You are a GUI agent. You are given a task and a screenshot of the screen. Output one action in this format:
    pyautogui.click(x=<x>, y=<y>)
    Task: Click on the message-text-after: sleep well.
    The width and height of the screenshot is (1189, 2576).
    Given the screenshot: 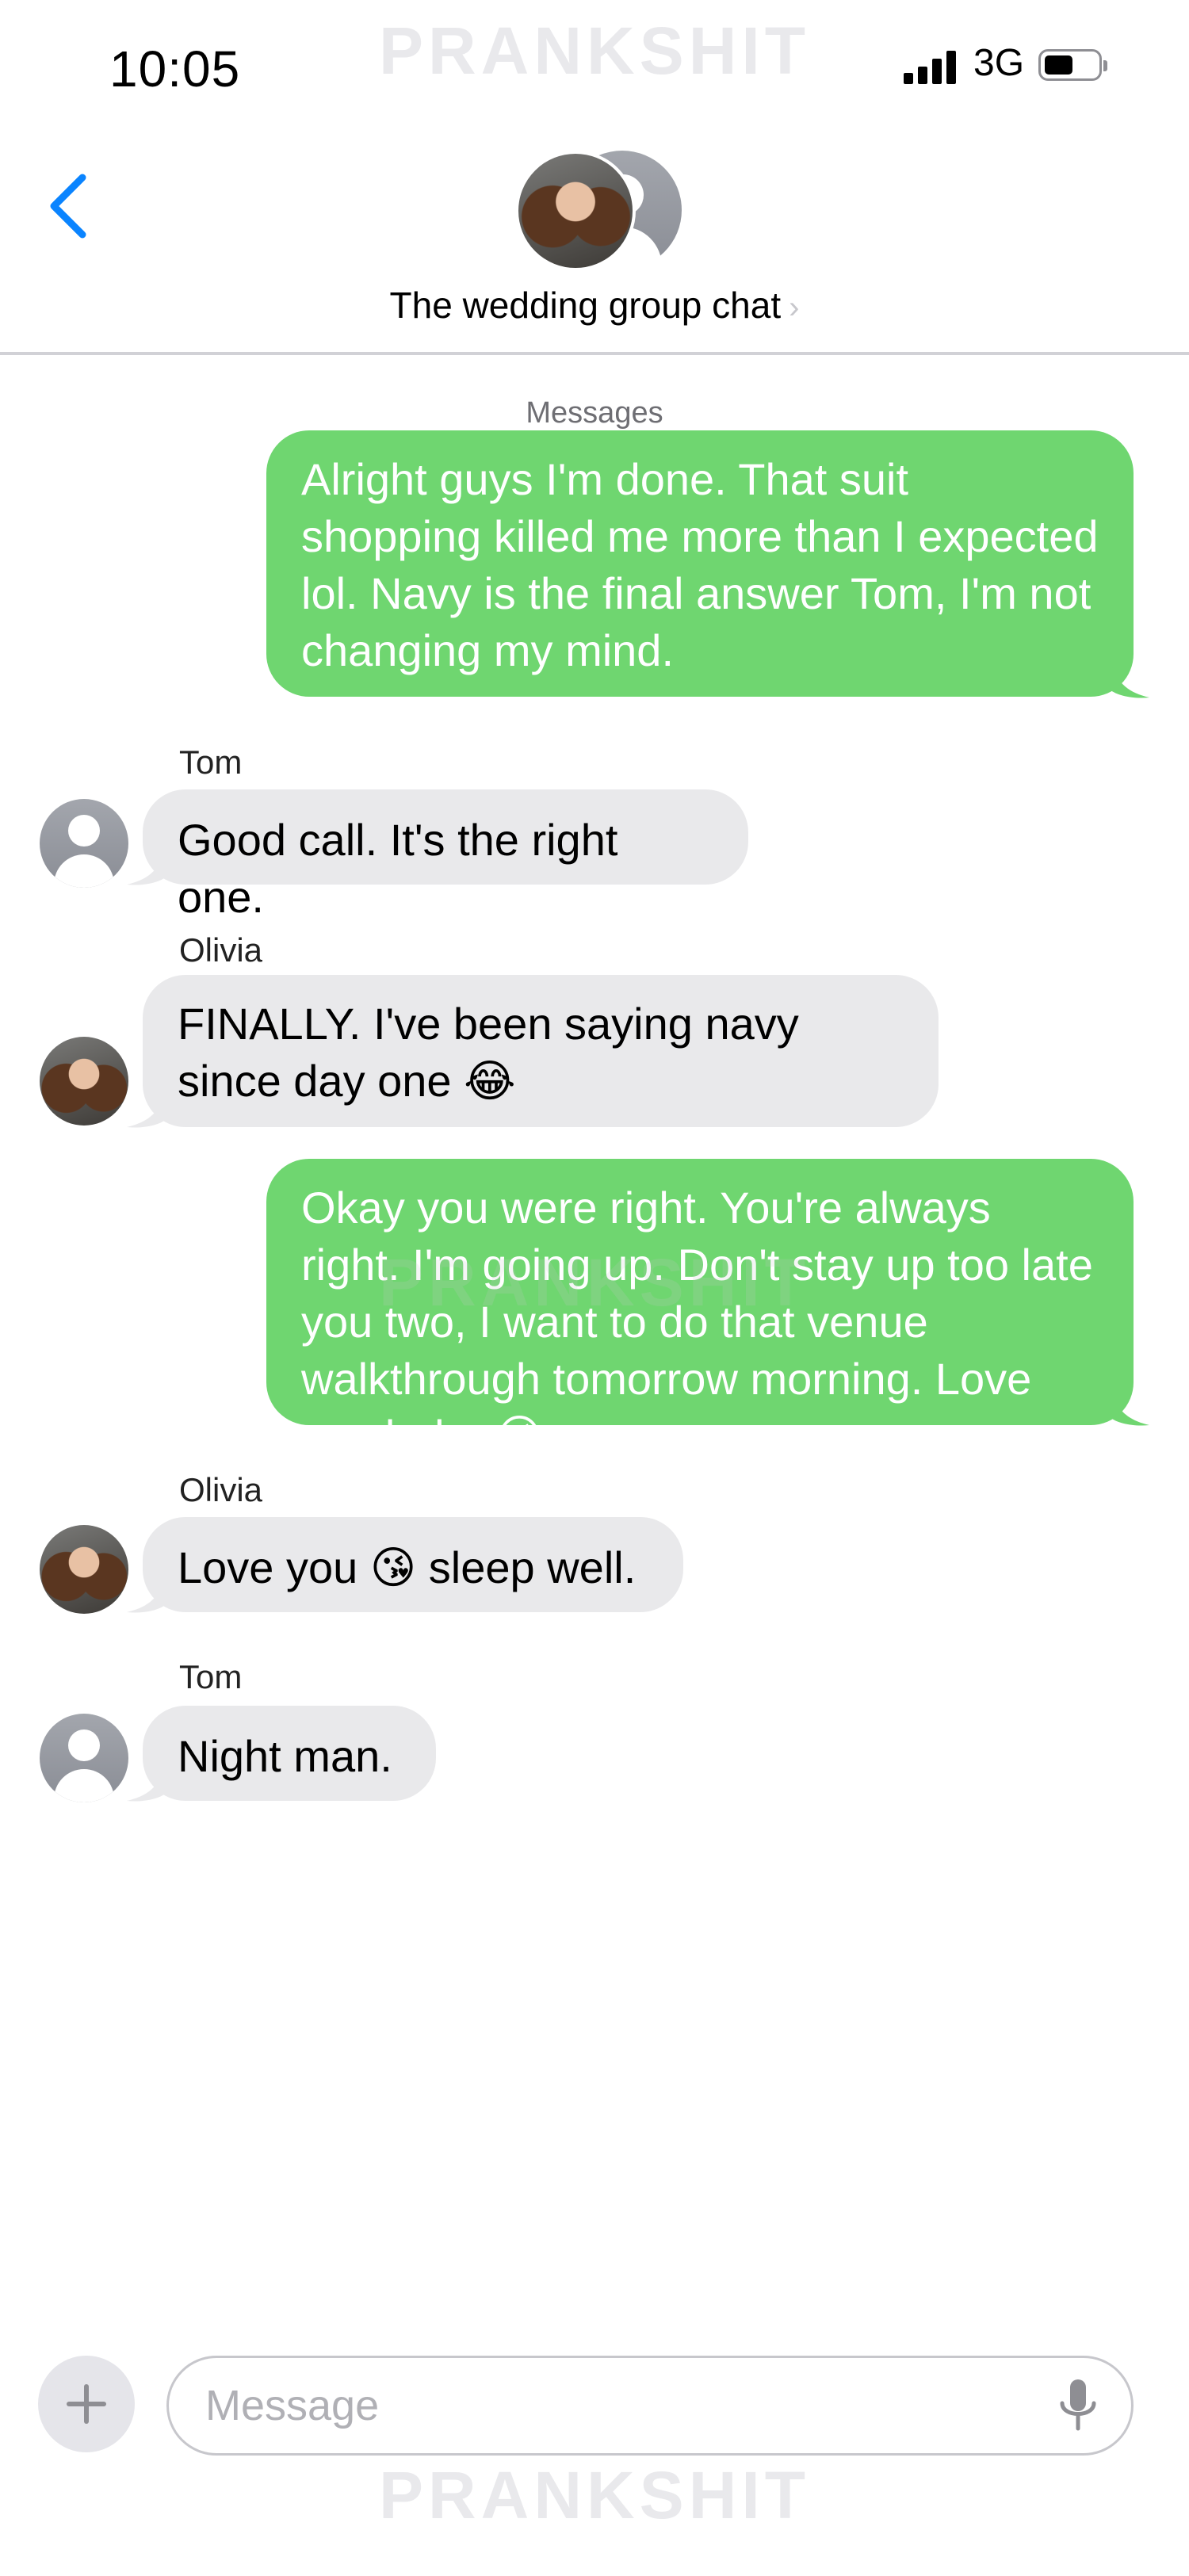 What is the action you would take?
    pyautogui.click(x=532, y=1567)
    